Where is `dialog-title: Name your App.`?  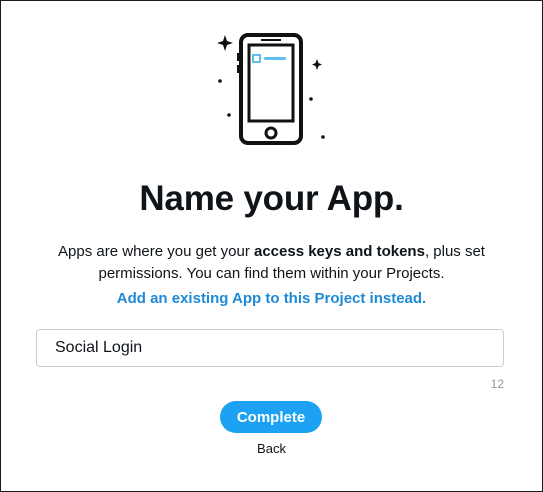
dialog-title: Name your App. is located at coordinates (271, 198).